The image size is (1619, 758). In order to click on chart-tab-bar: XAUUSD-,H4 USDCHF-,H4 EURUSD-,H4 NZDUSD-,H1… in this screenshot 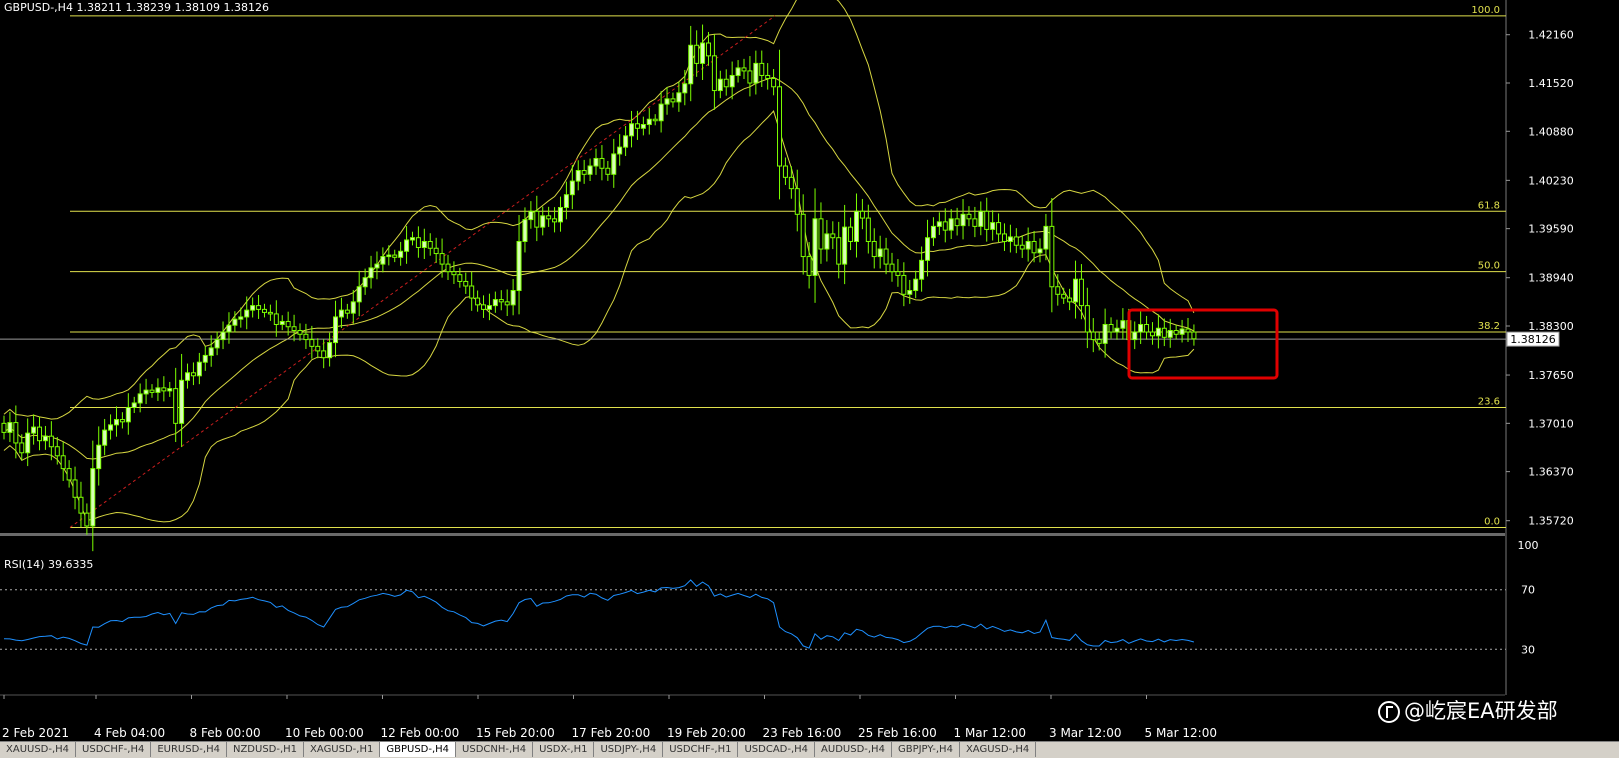, I will do `click(809, 749)`.